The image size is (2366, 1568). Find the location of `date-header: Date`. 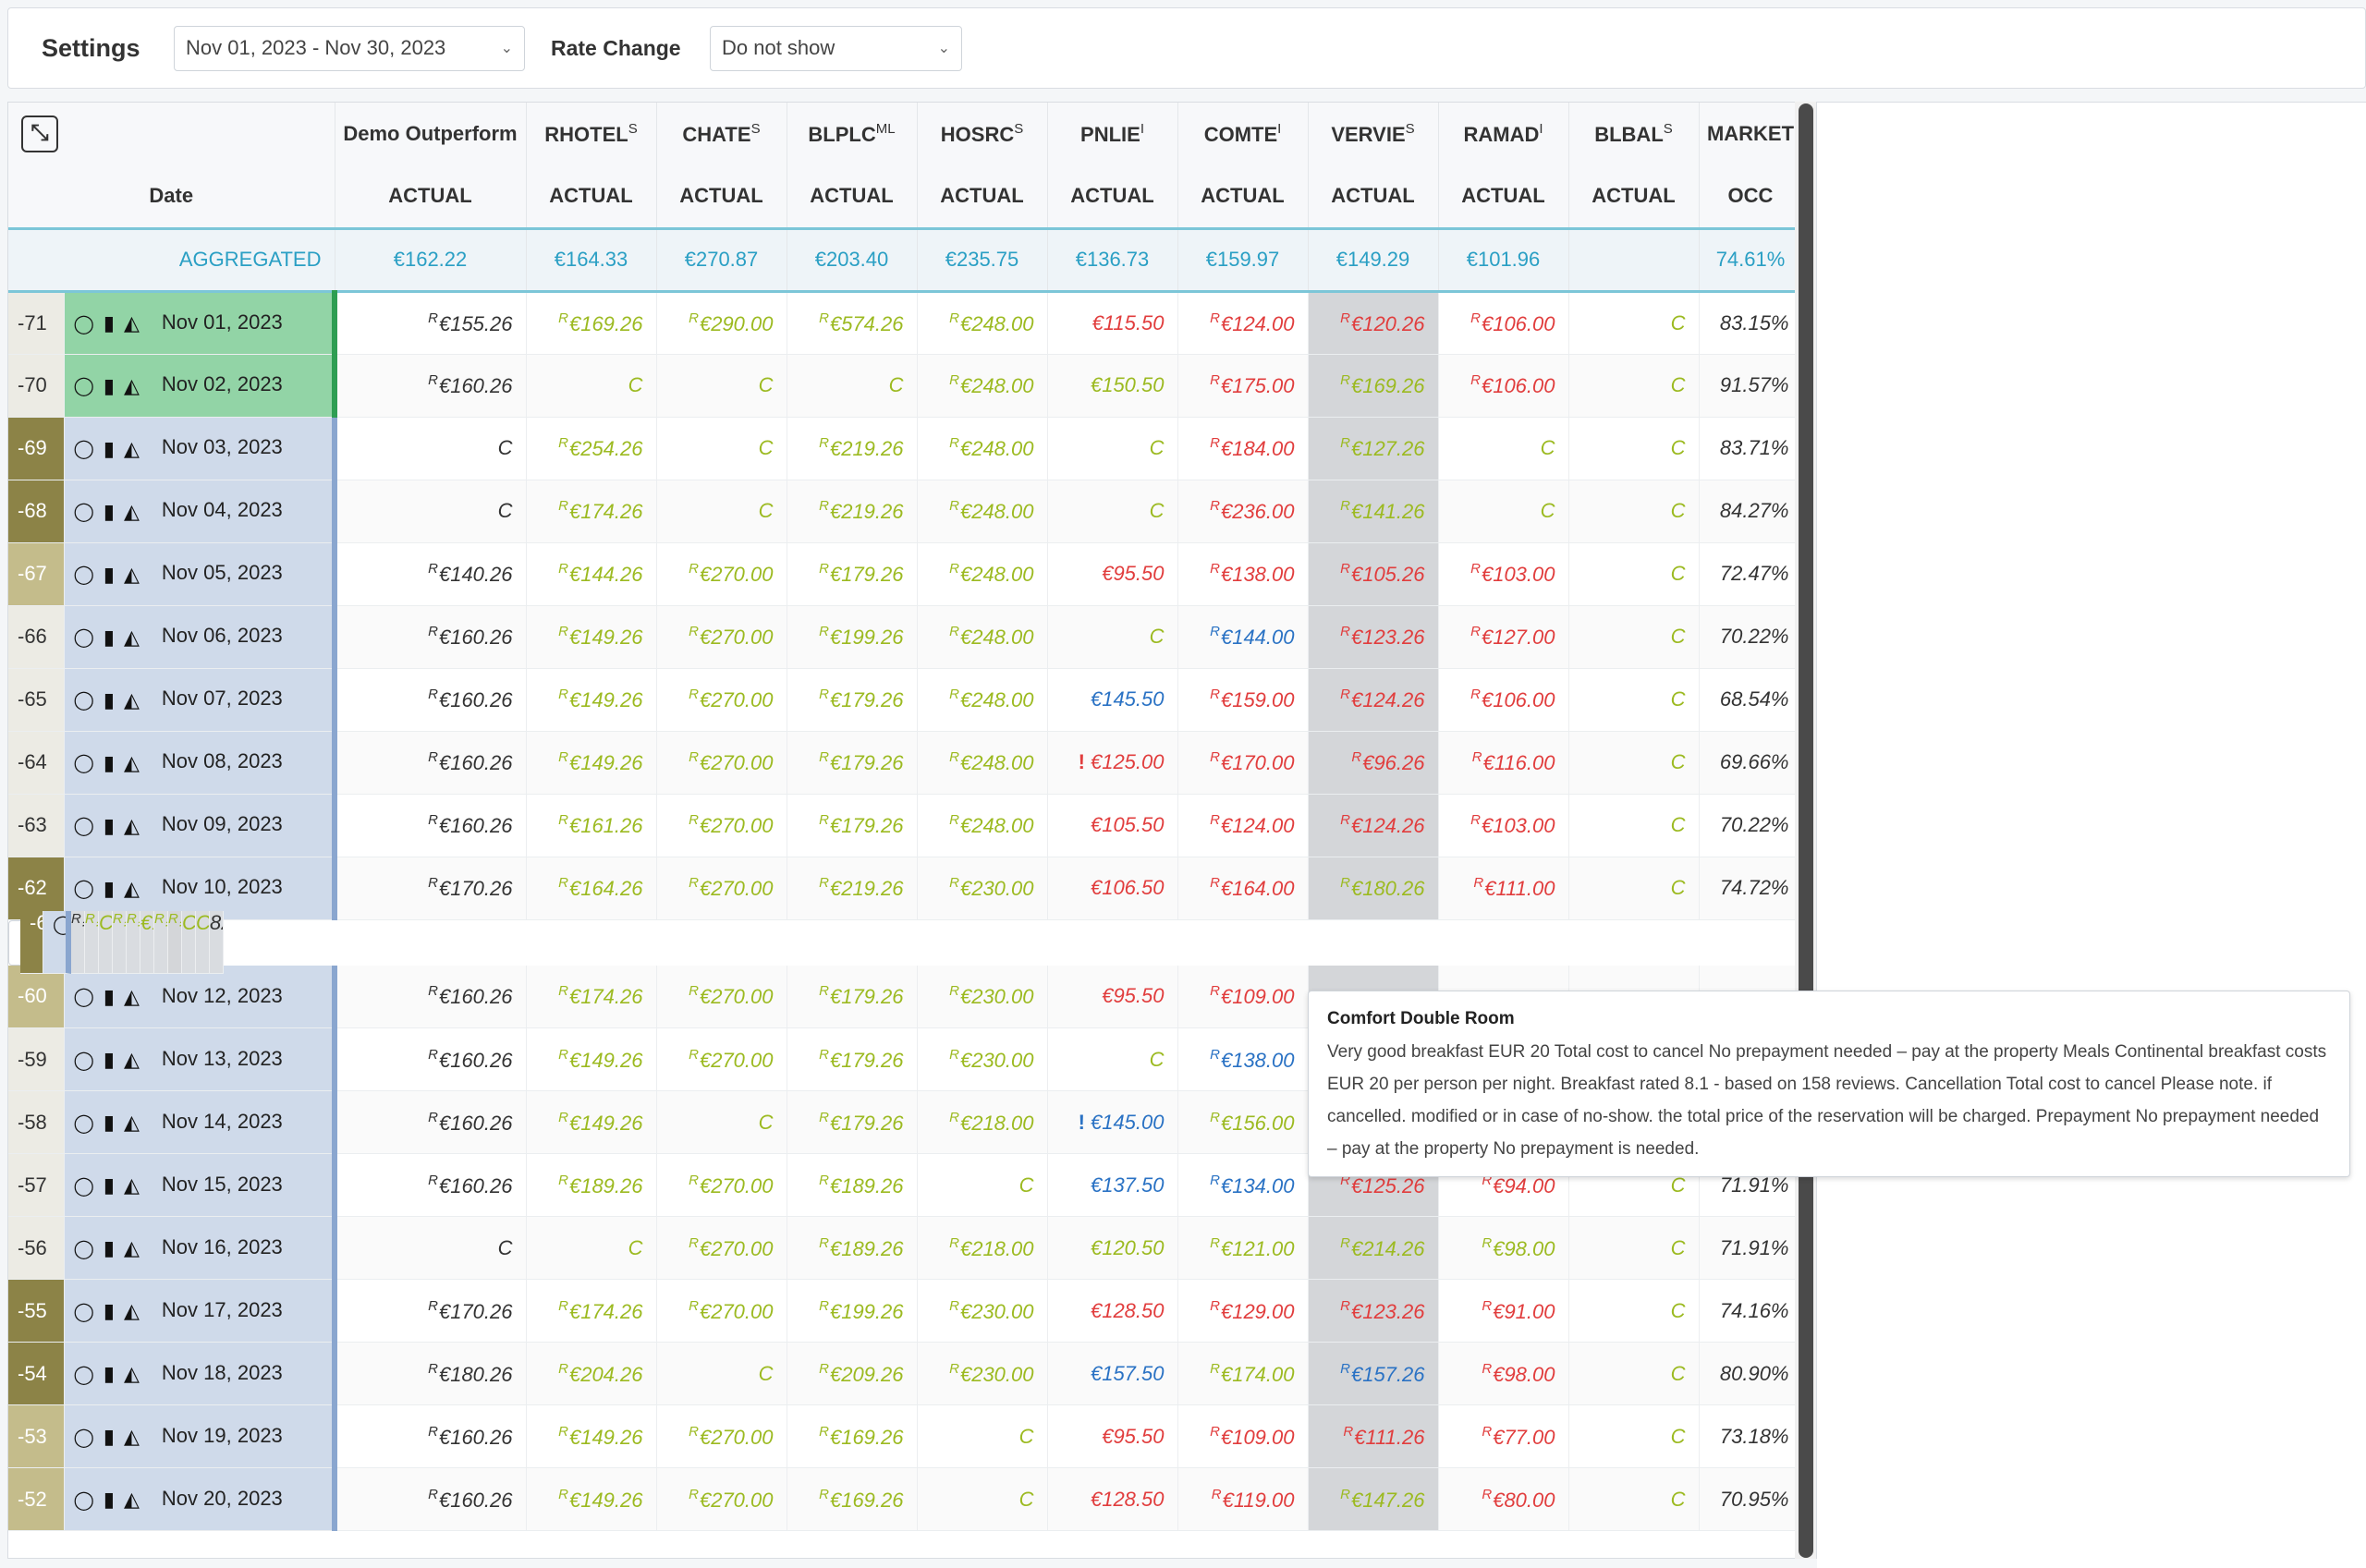

date-header: Date is located at coordinates (171, 196).